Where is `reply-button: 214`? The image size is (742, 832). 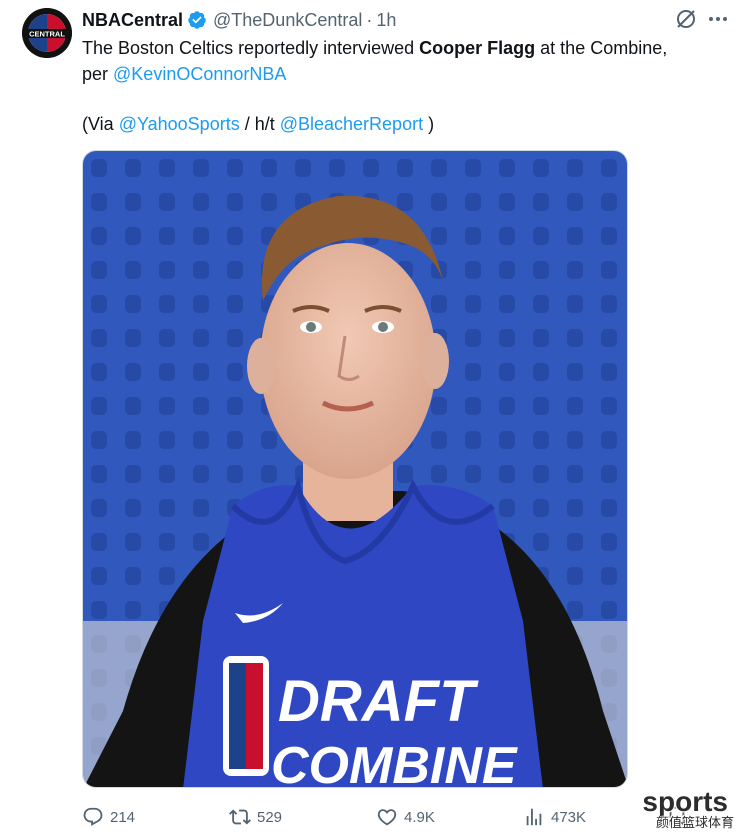
reply-button: 214 is located at coordinates (108, 817).